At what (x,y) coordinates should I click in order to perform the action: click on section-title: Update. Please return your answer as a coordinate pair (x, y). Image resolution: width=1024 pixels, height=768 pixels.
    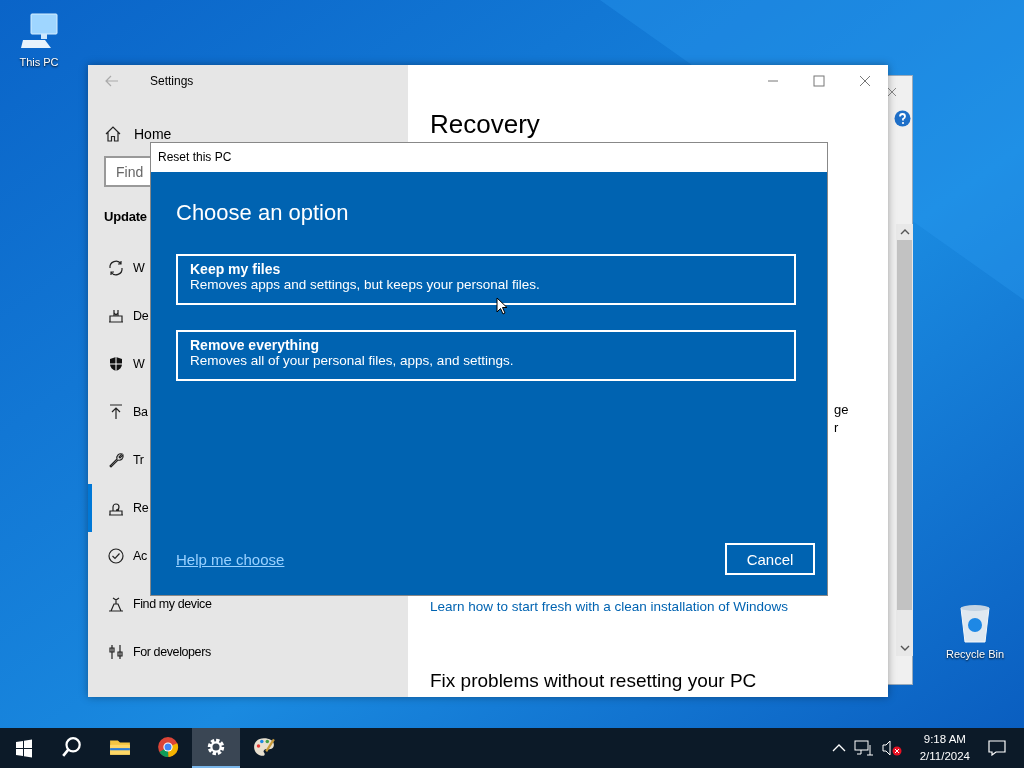
    Looking at the image, I should click on (125, 217).